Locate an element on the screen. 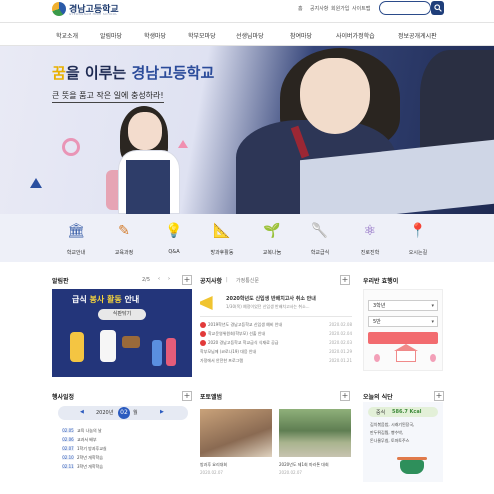  util-home-link: 홈 is located at coordinates (300, 8).